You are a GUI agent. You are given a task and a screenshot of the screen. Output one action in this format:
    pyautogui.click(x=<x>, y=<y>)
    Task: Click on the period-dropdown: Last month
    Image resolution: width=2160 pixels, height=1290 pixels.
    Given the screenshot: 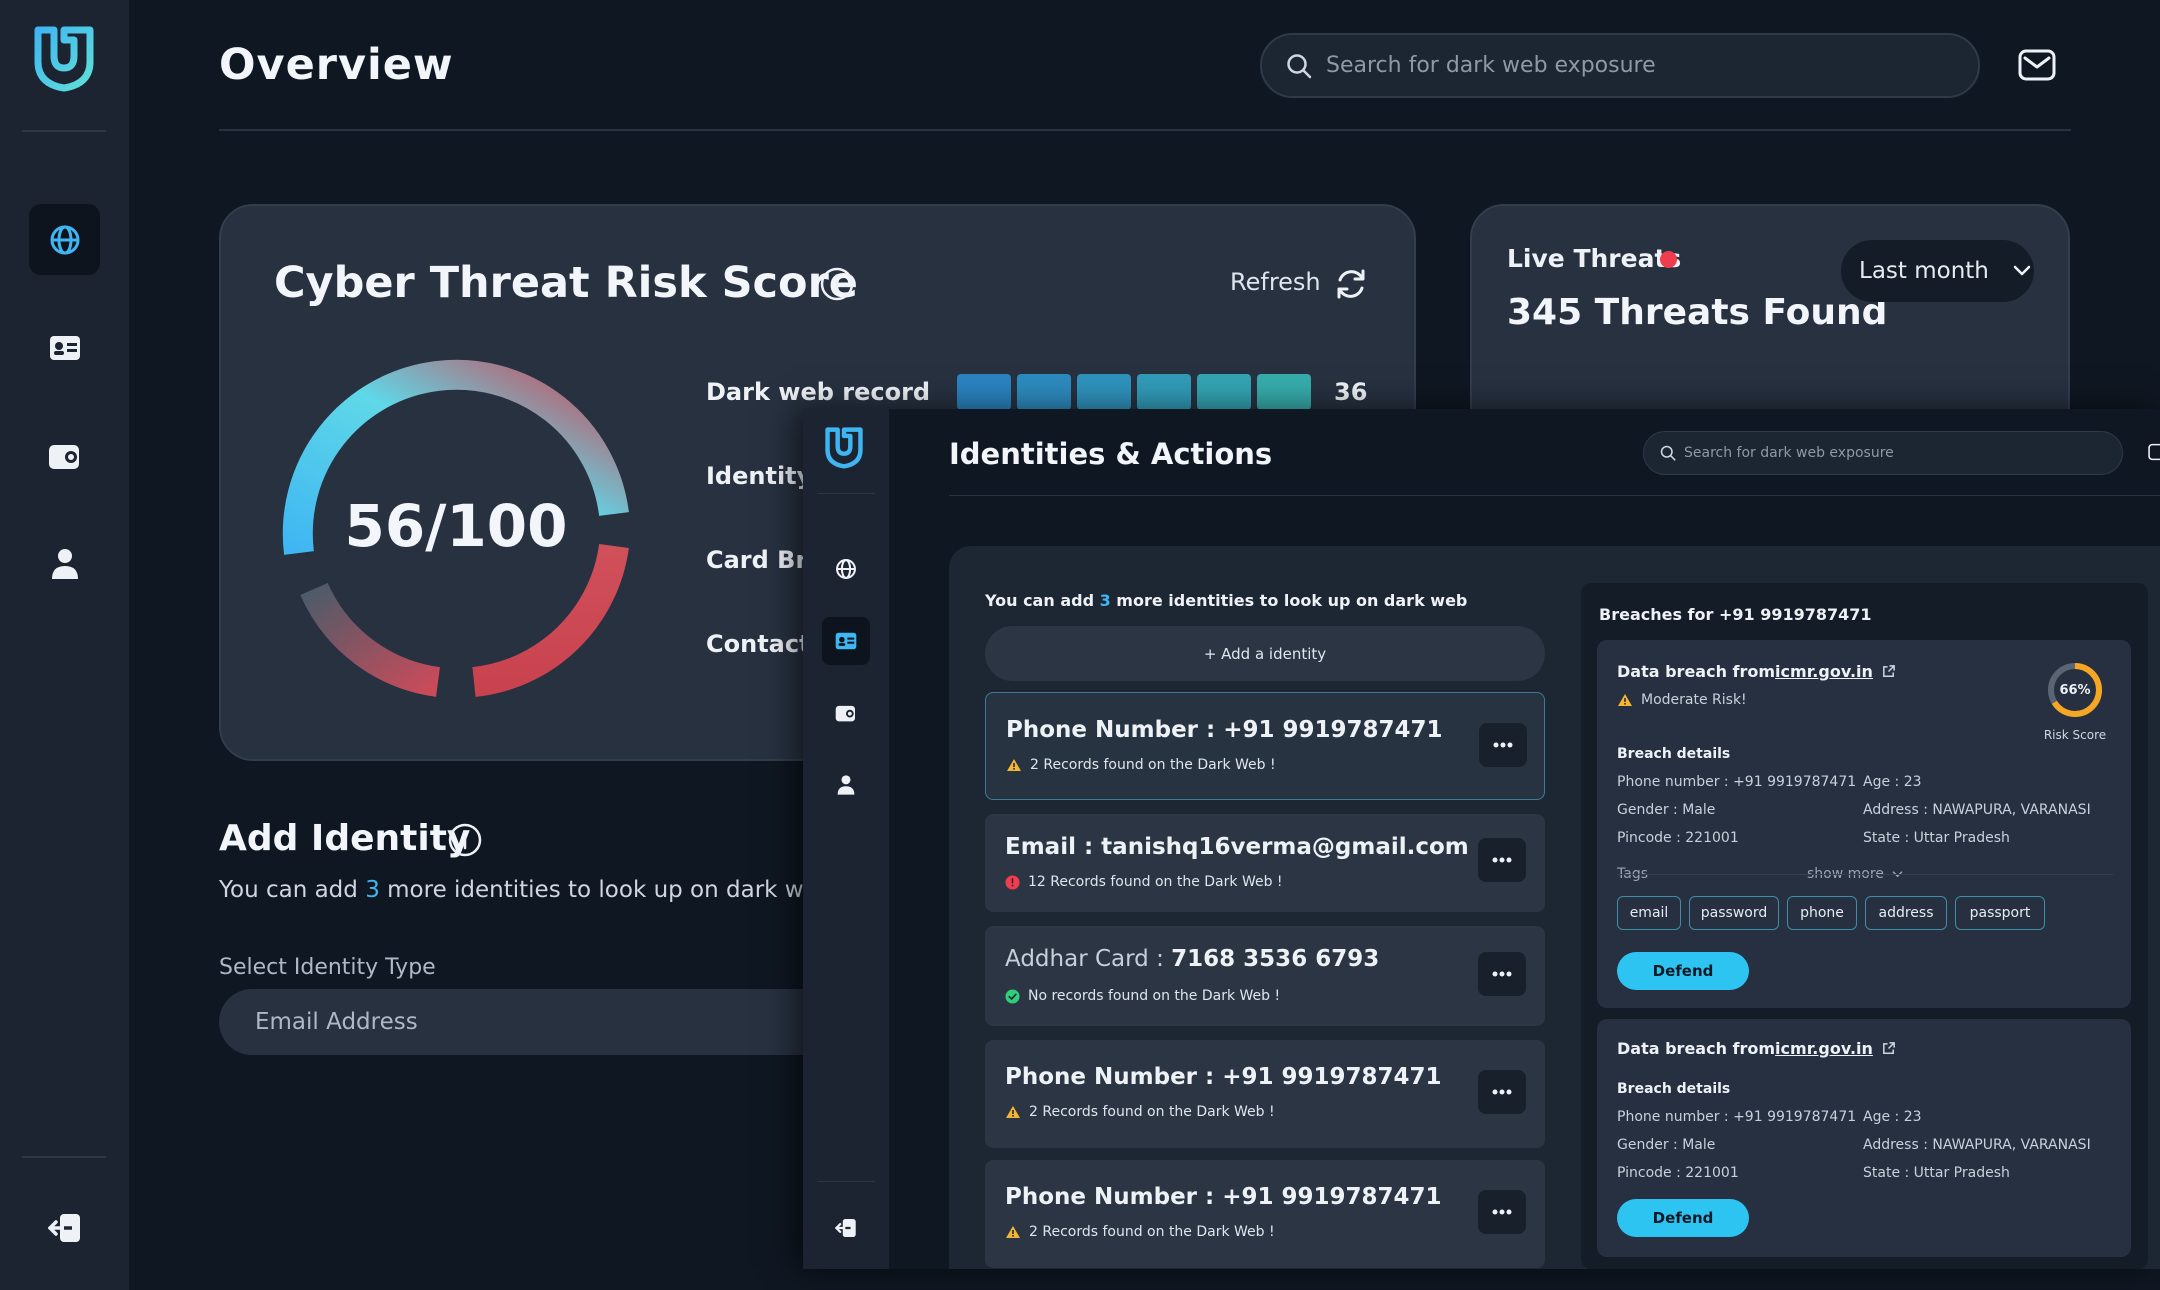 What is the action you would take?
    pyautogui.click(x=1937, y=271)
    